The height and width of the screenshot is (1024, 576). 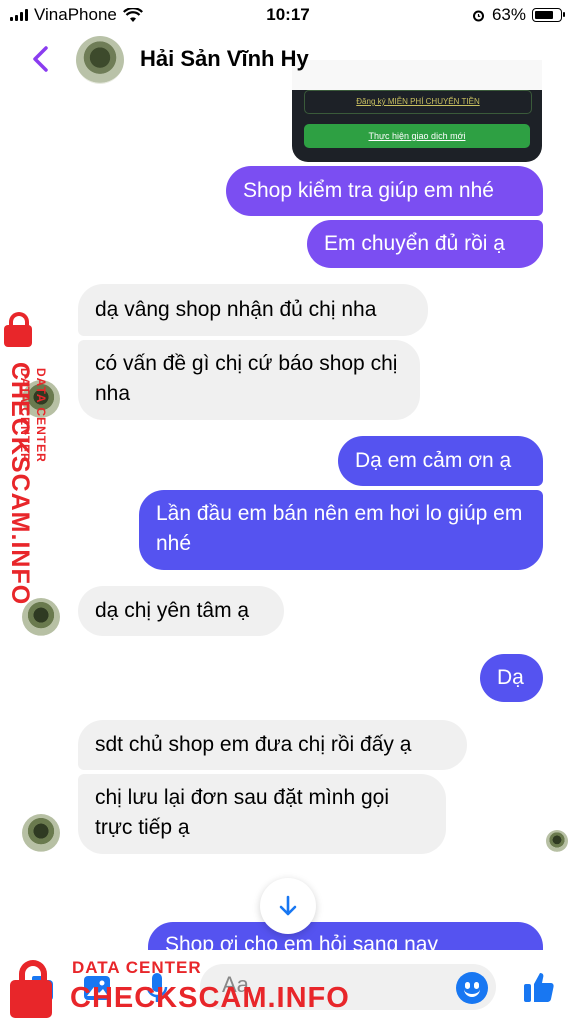 I want to click on status-right: 63%, so click(x=518, y=15).